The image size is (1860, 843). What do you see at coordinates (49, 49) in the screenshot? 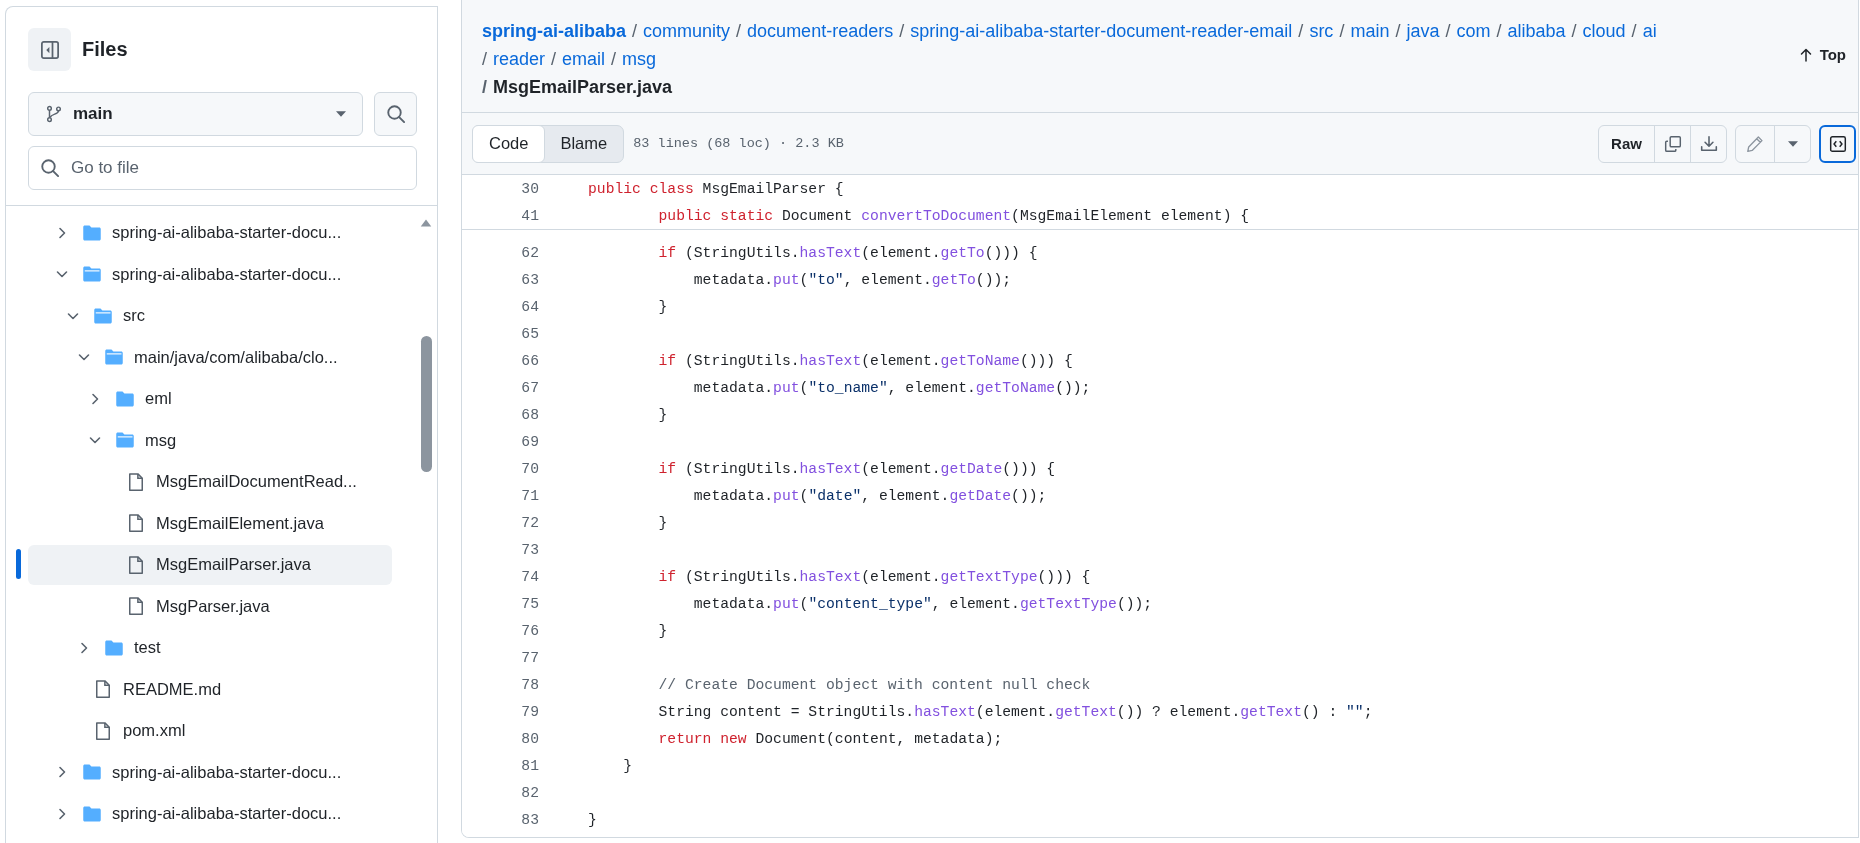
I see `collapse-sidebar-button` at bounding box center [49, 49].